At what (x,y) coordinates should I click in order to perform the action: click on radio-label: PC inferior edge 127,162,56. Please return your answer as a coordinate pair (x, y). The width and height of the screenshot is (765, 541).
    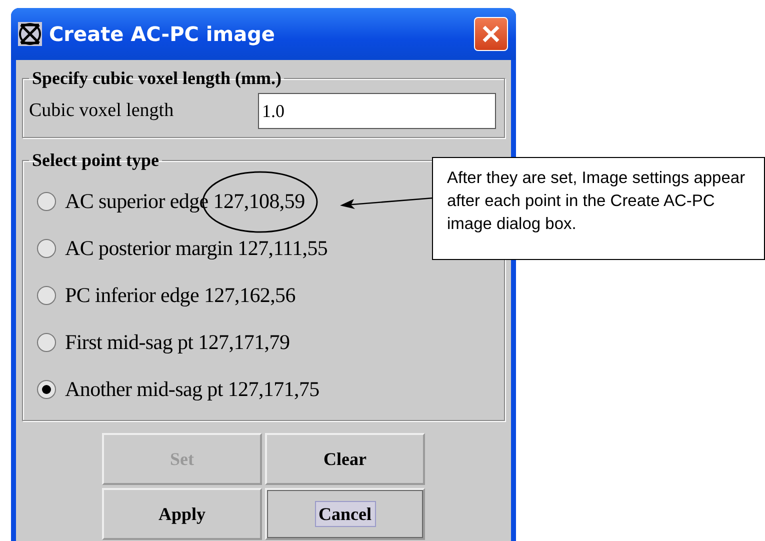
    Looking at the image, I should click on (180, 295).